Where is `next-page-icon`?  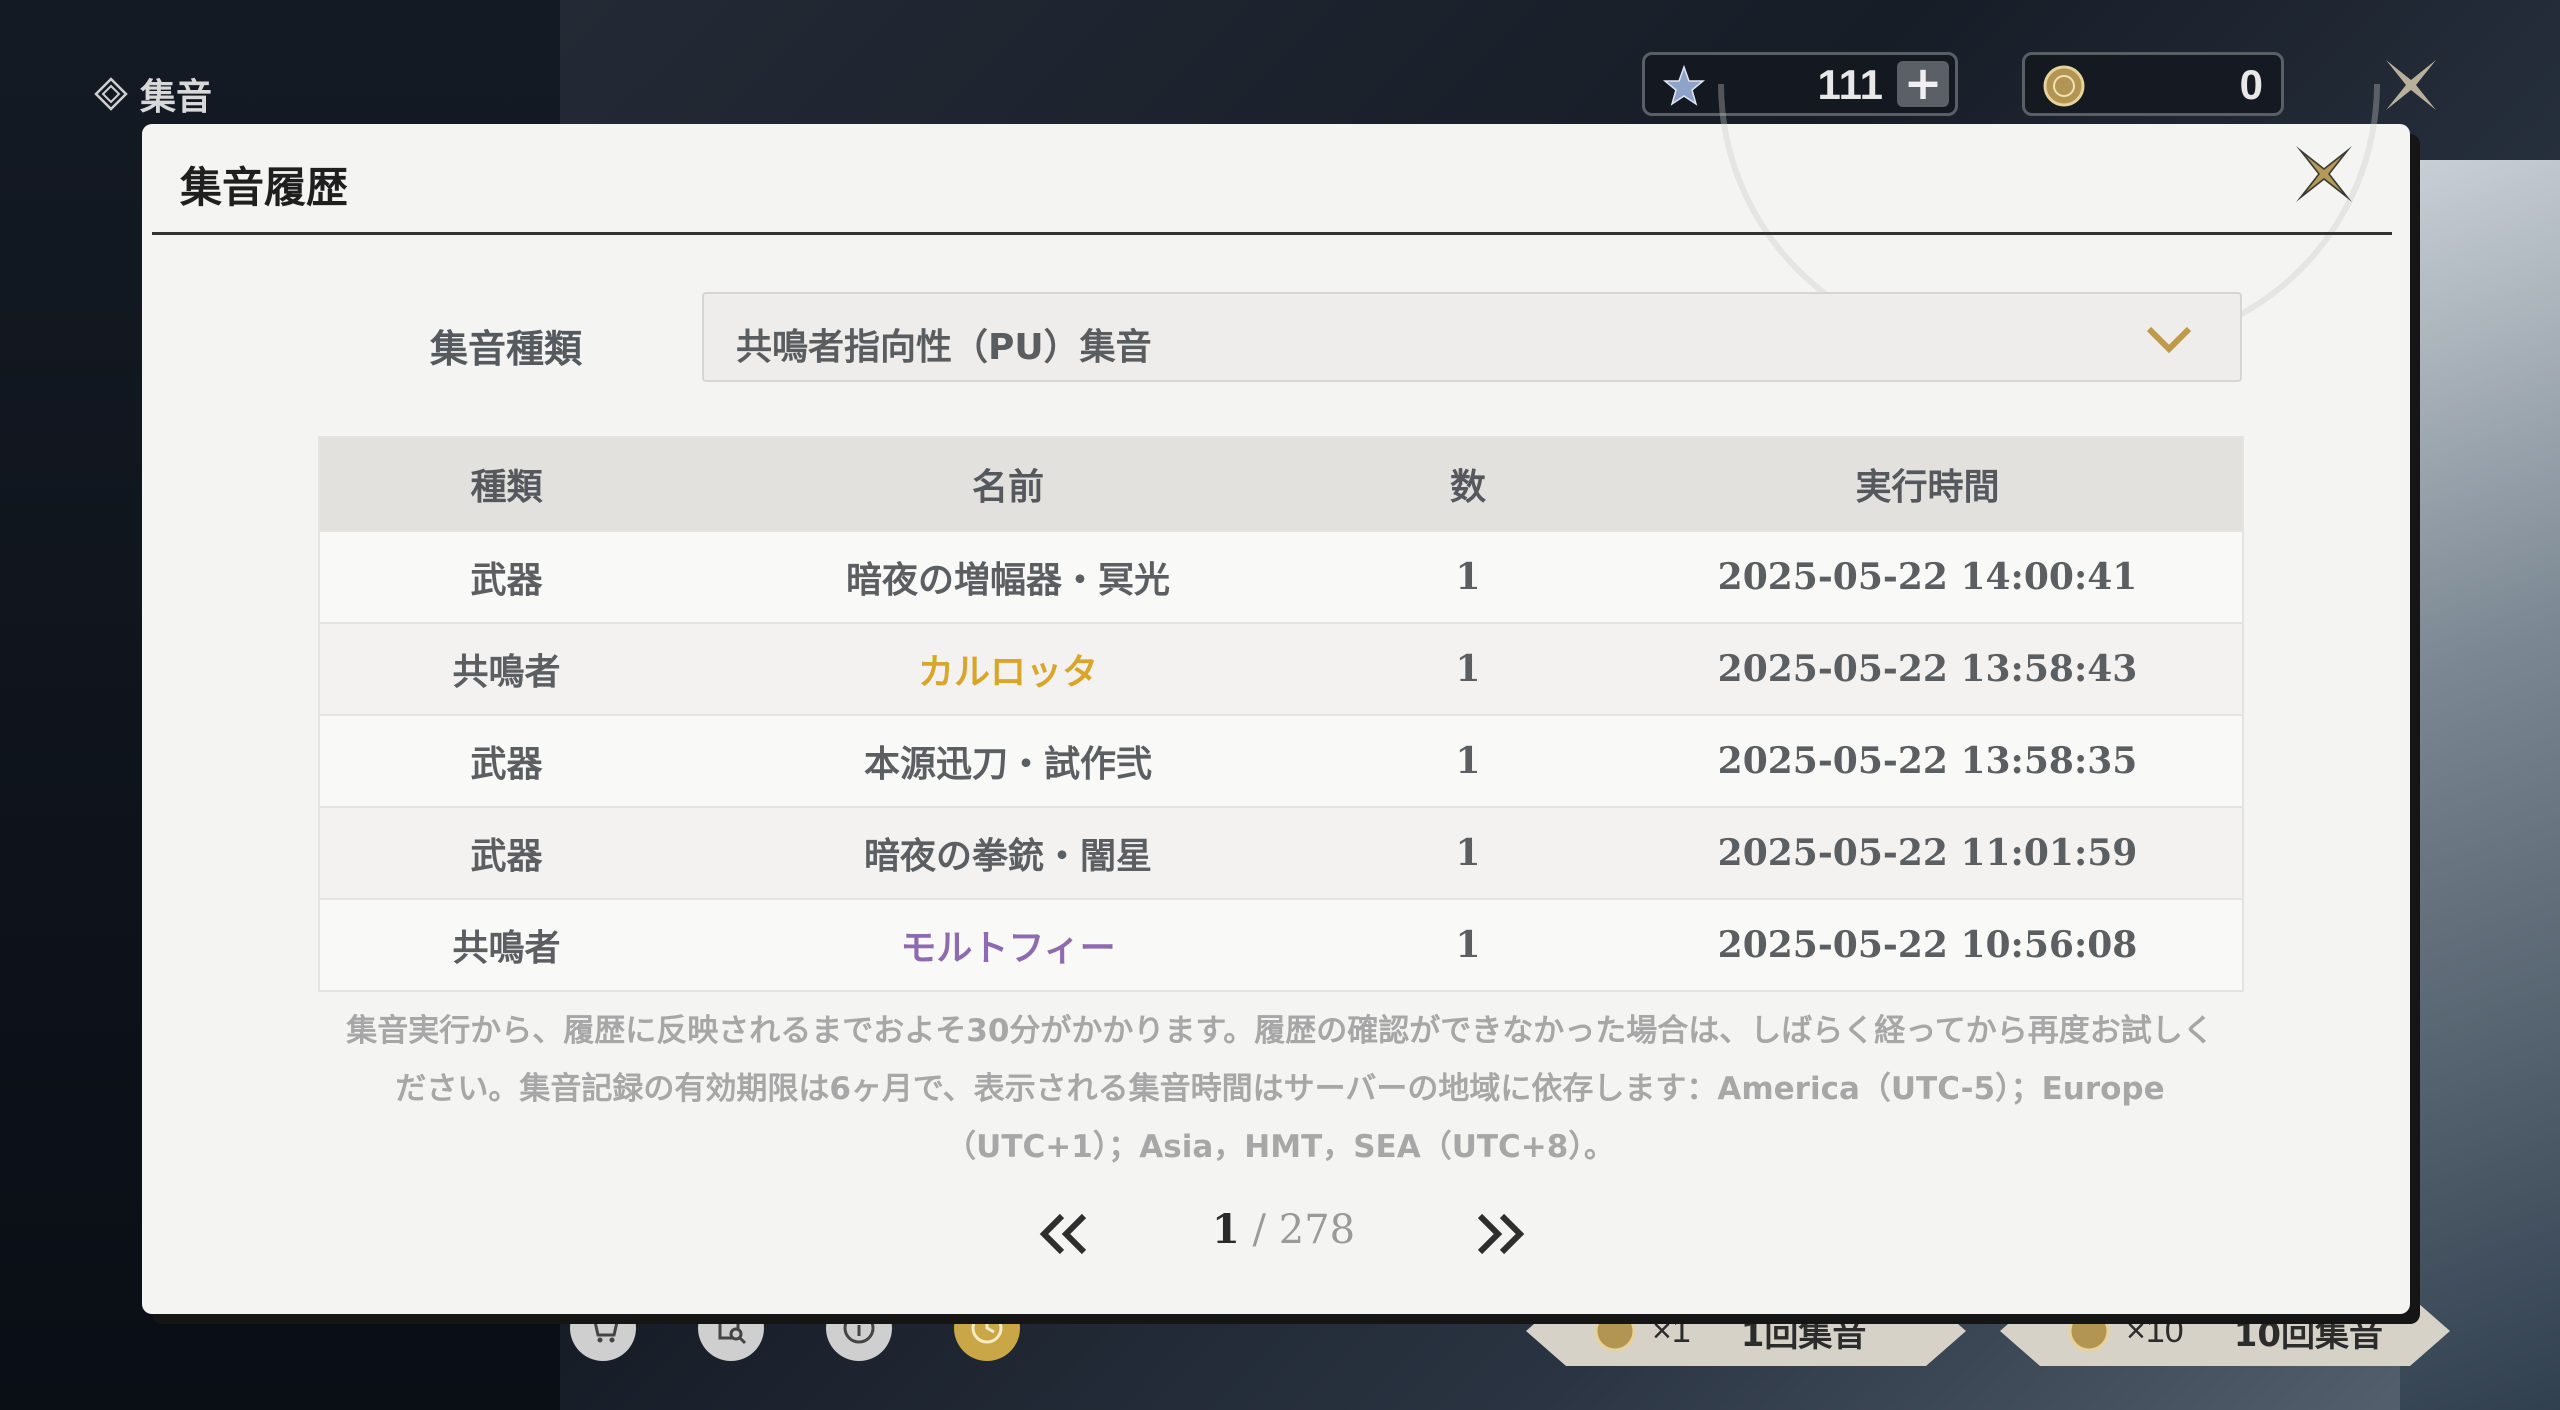
next-page-icon is located at coordinates (1500, 1234).